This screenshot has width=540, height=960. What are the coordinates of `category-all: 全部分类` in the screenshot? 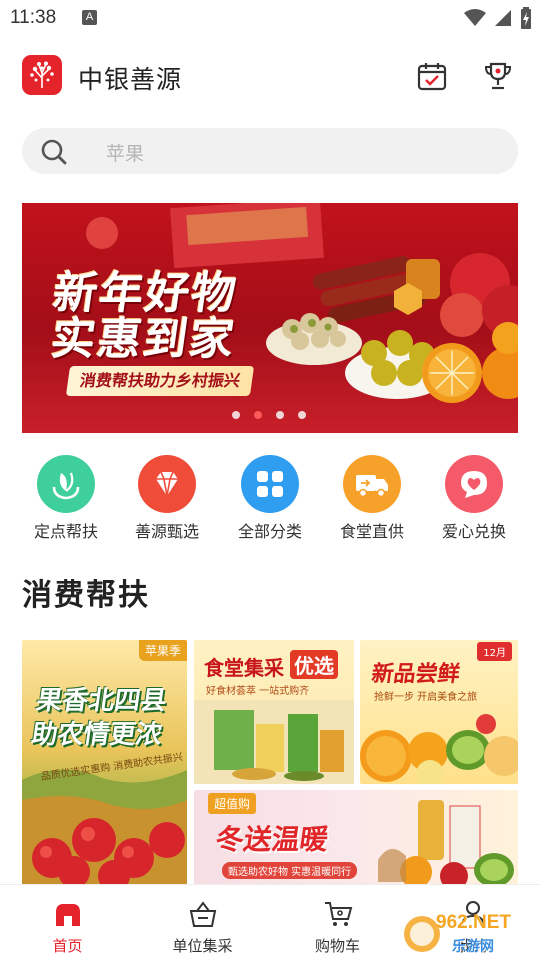 It's located at (270, 497).